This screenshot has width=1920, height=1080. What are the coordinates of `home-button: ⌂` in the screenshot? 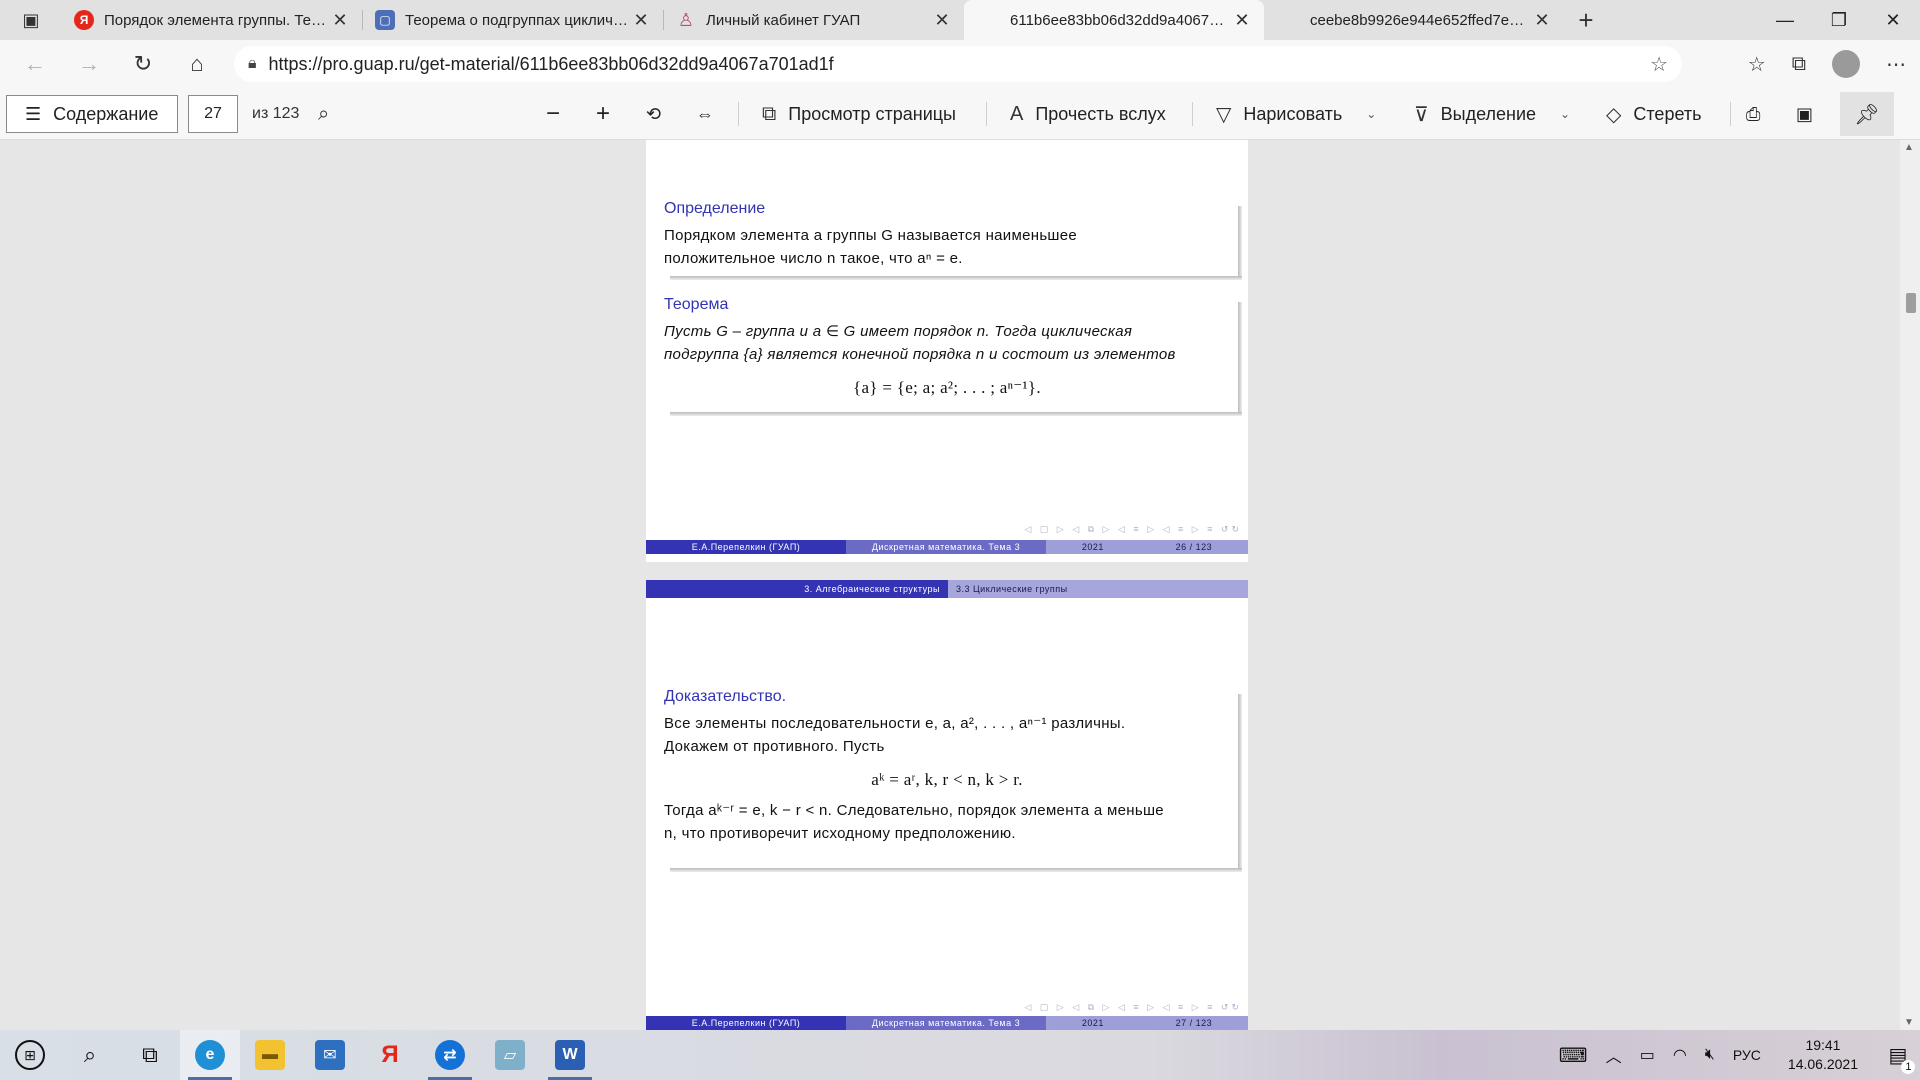 It's located at (197, 64).